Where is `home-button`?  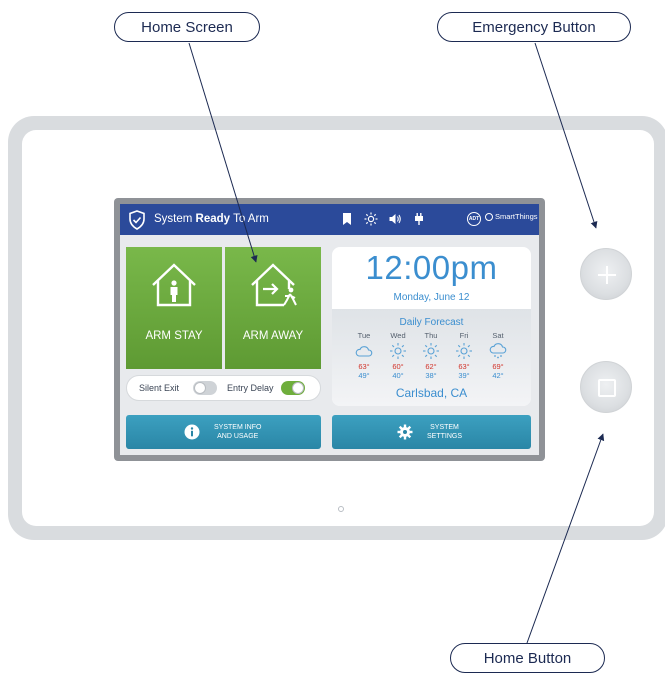 home-button is located at coordinates (606, 387).